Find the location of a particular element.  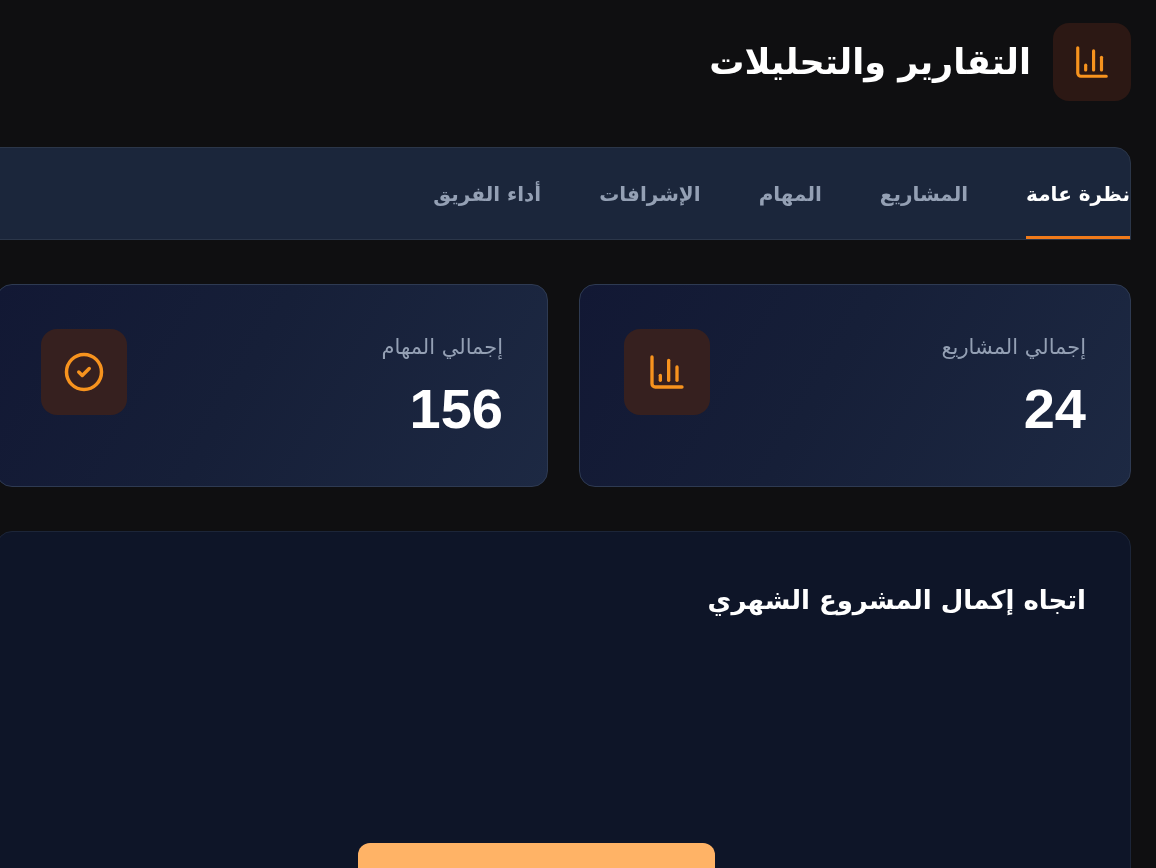

stat-label: إجمالي المشاريع is located at coordinates (1013, 347).